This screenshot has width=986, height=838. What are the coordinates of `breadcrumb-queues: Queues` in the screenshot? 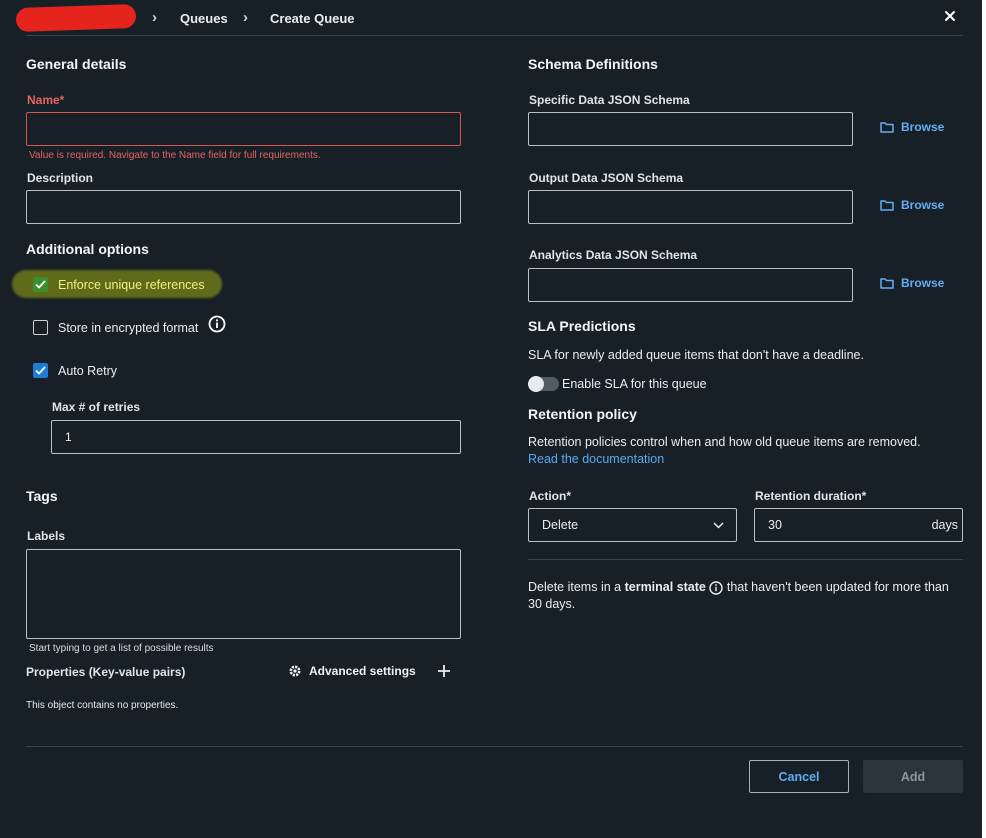 It's located at (204, 18).